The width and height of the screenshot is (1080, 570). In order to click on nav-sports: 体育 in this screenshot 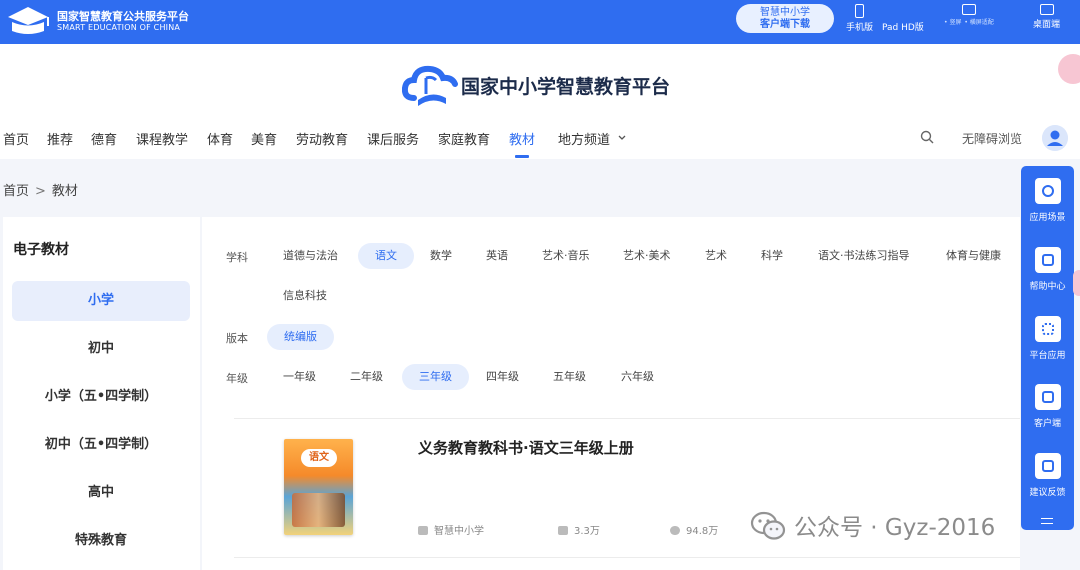, I will do `click(220, 138)`.